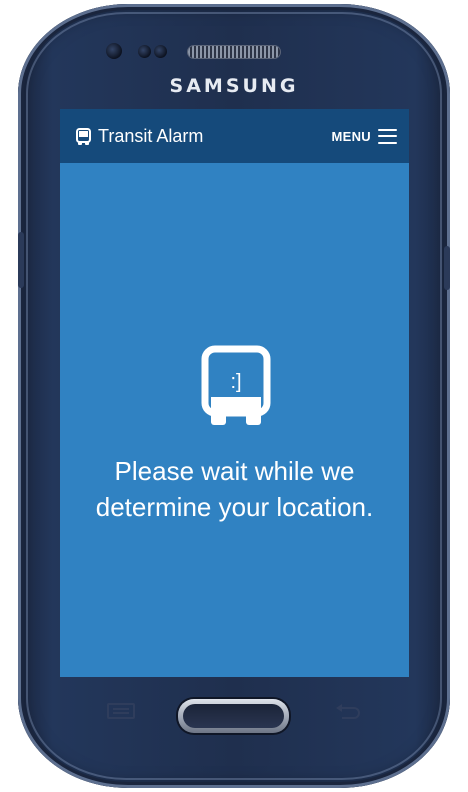  I want to click on proximity-sensor-right, so click(160, 51).